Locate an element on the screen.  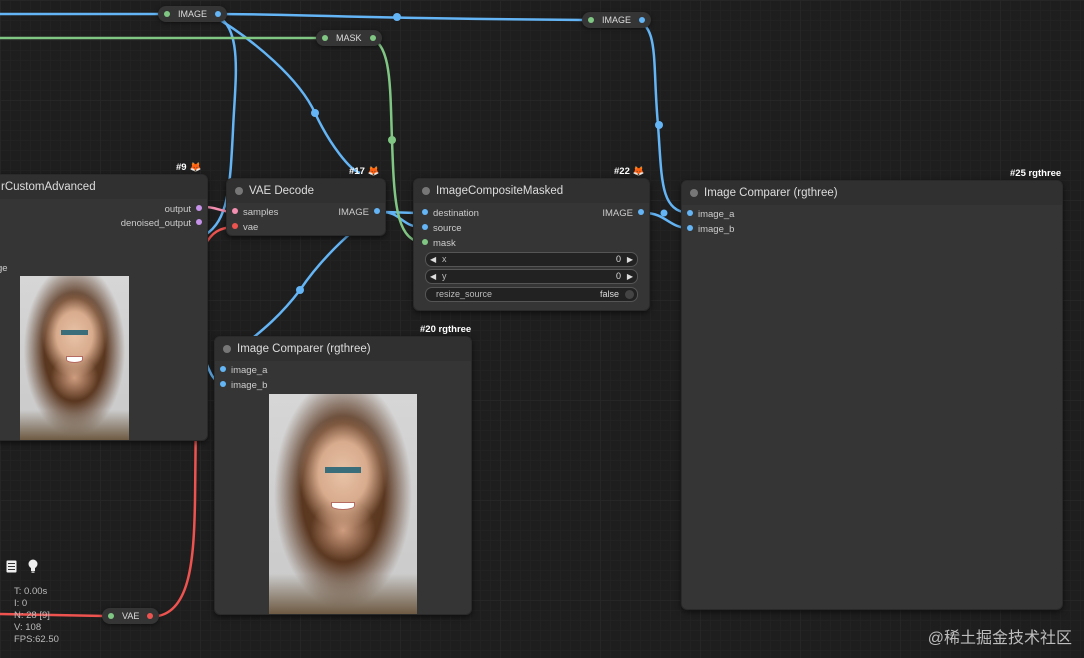
node-badge: #9 🦊 is located at coordinates (189, 167).